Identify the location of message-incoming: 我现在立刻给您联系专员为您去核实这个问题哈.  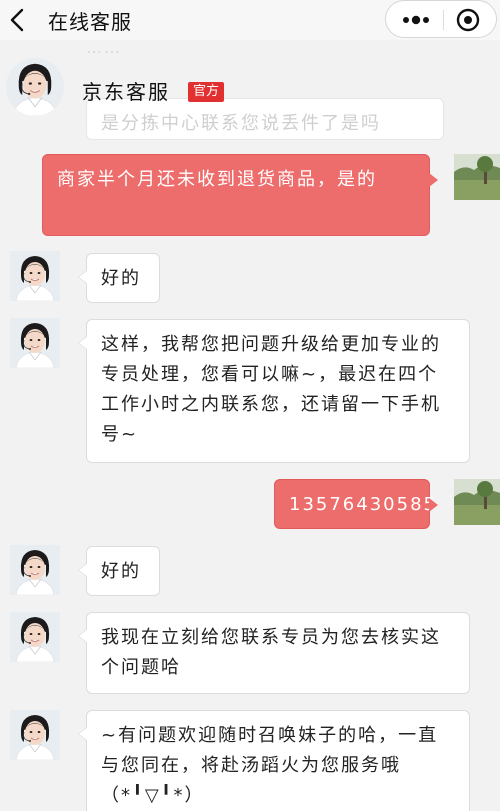
(274, 653).